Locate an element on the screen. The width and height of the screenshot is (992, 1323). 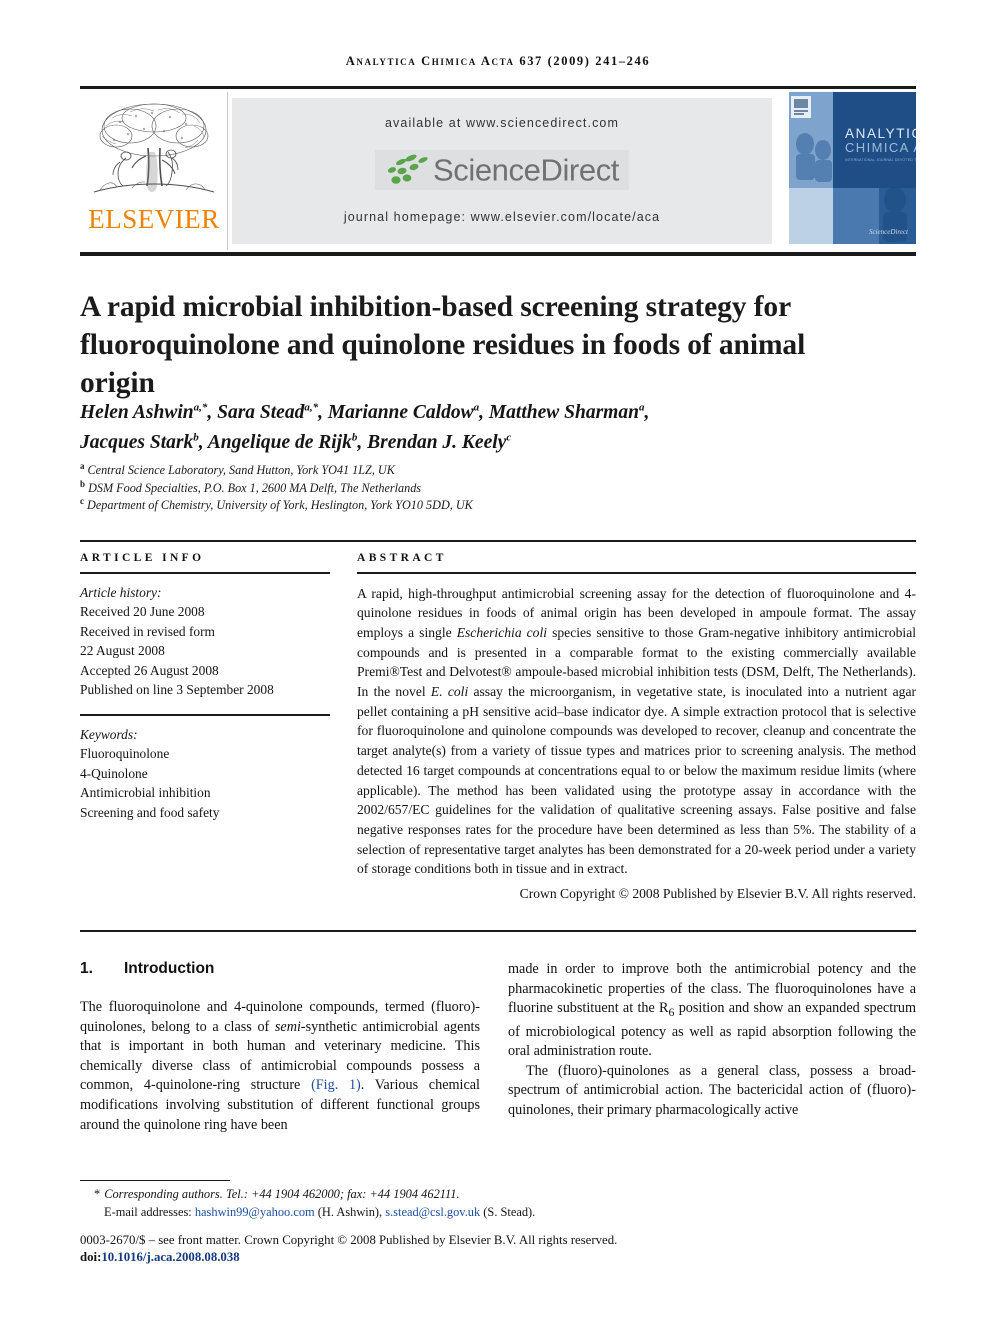
section-heading-introduction: 1. Introduction is located at coordinates (280, 969).